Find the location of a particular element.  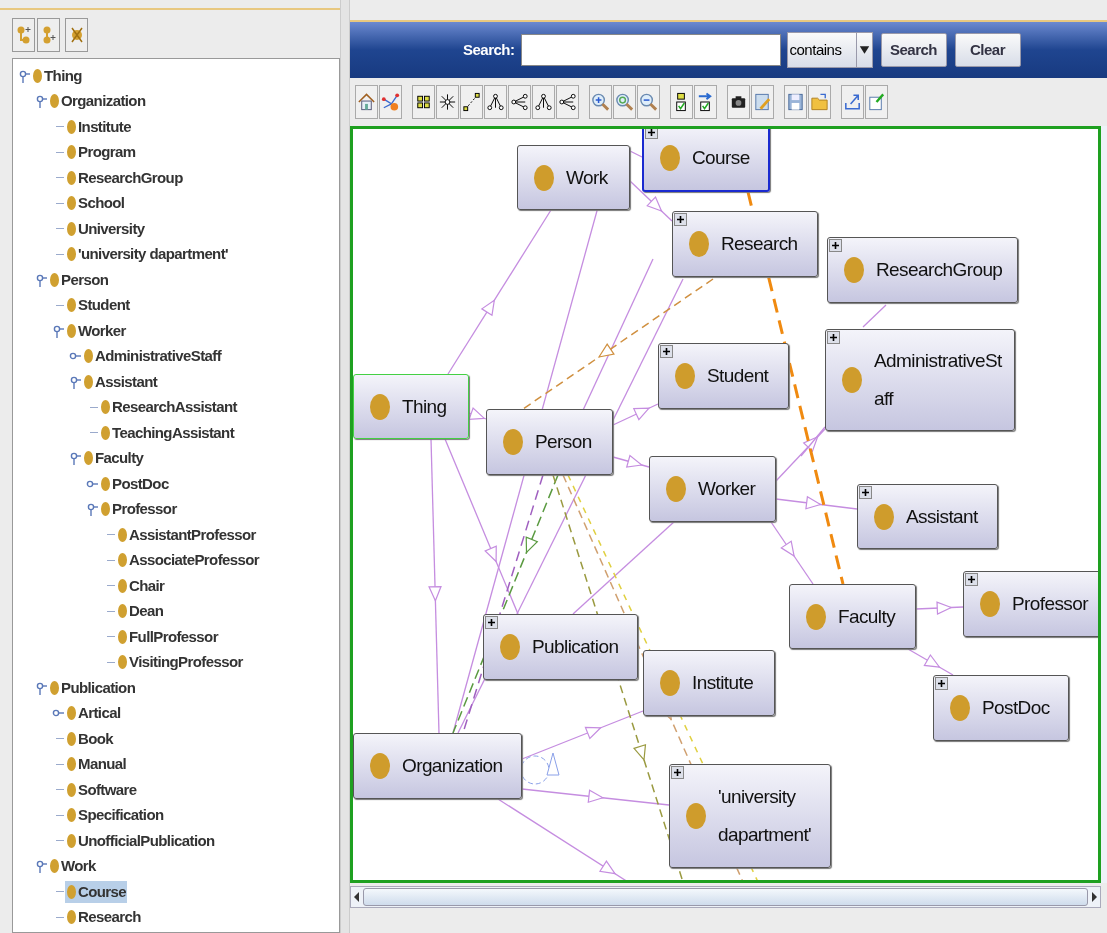

horizontal-scrollbar is located at coordinates (725, 897).